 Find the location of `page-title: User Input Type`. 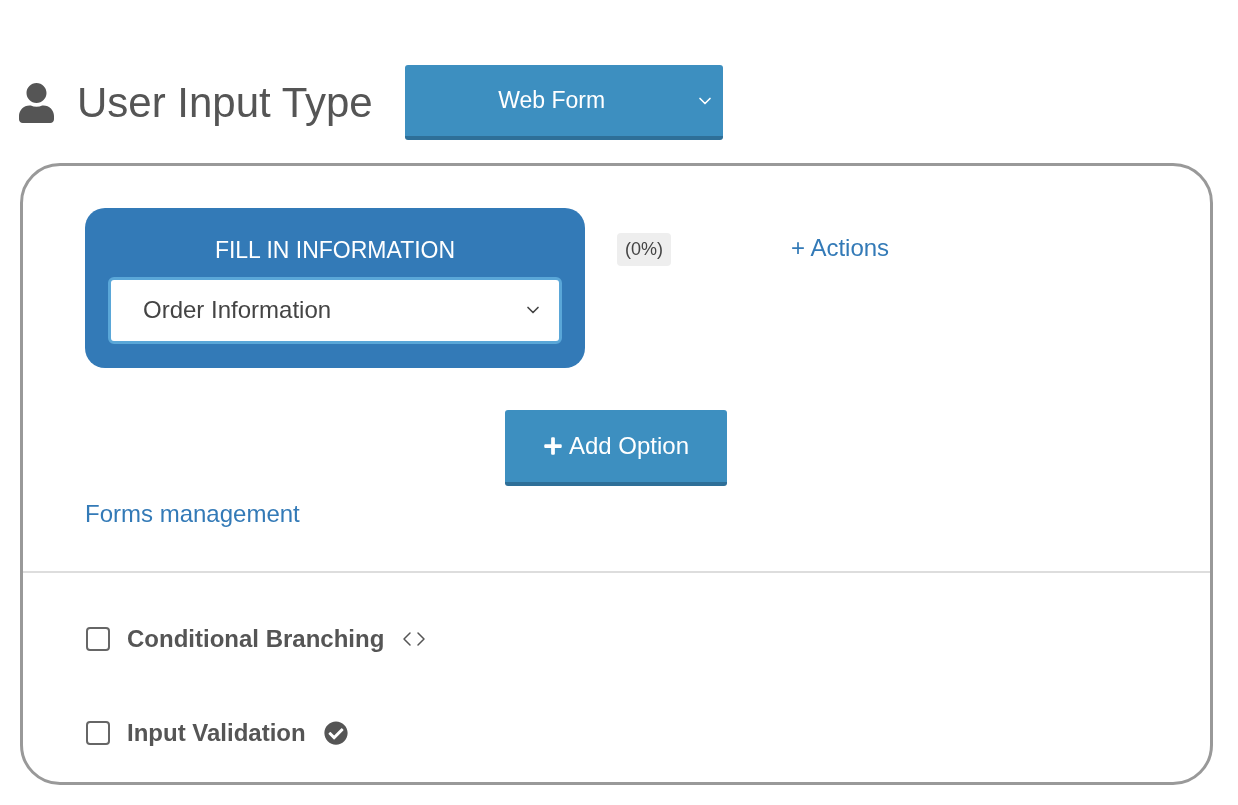

page-title: User Input Type is located at coordinates (225, 102).